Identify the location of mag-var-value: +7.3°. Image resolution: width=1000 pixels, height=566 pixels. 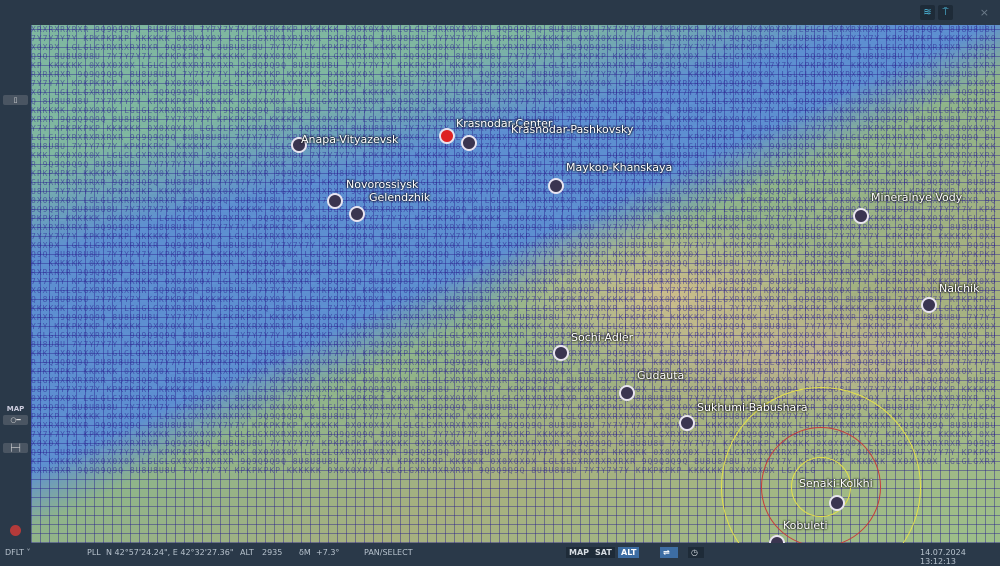
(328, 552).